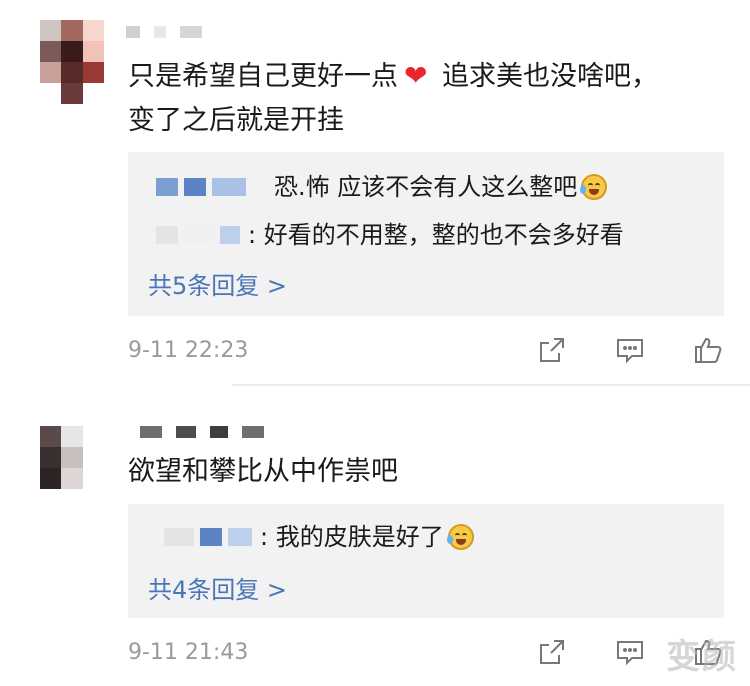 Image resolution: width=750 pixels, height=686 pixels. Describe the element at coordinates (441, 187) in the screenshot. I see `reply-text: 恐.怖 应该不会有人这么整吧` at that location.